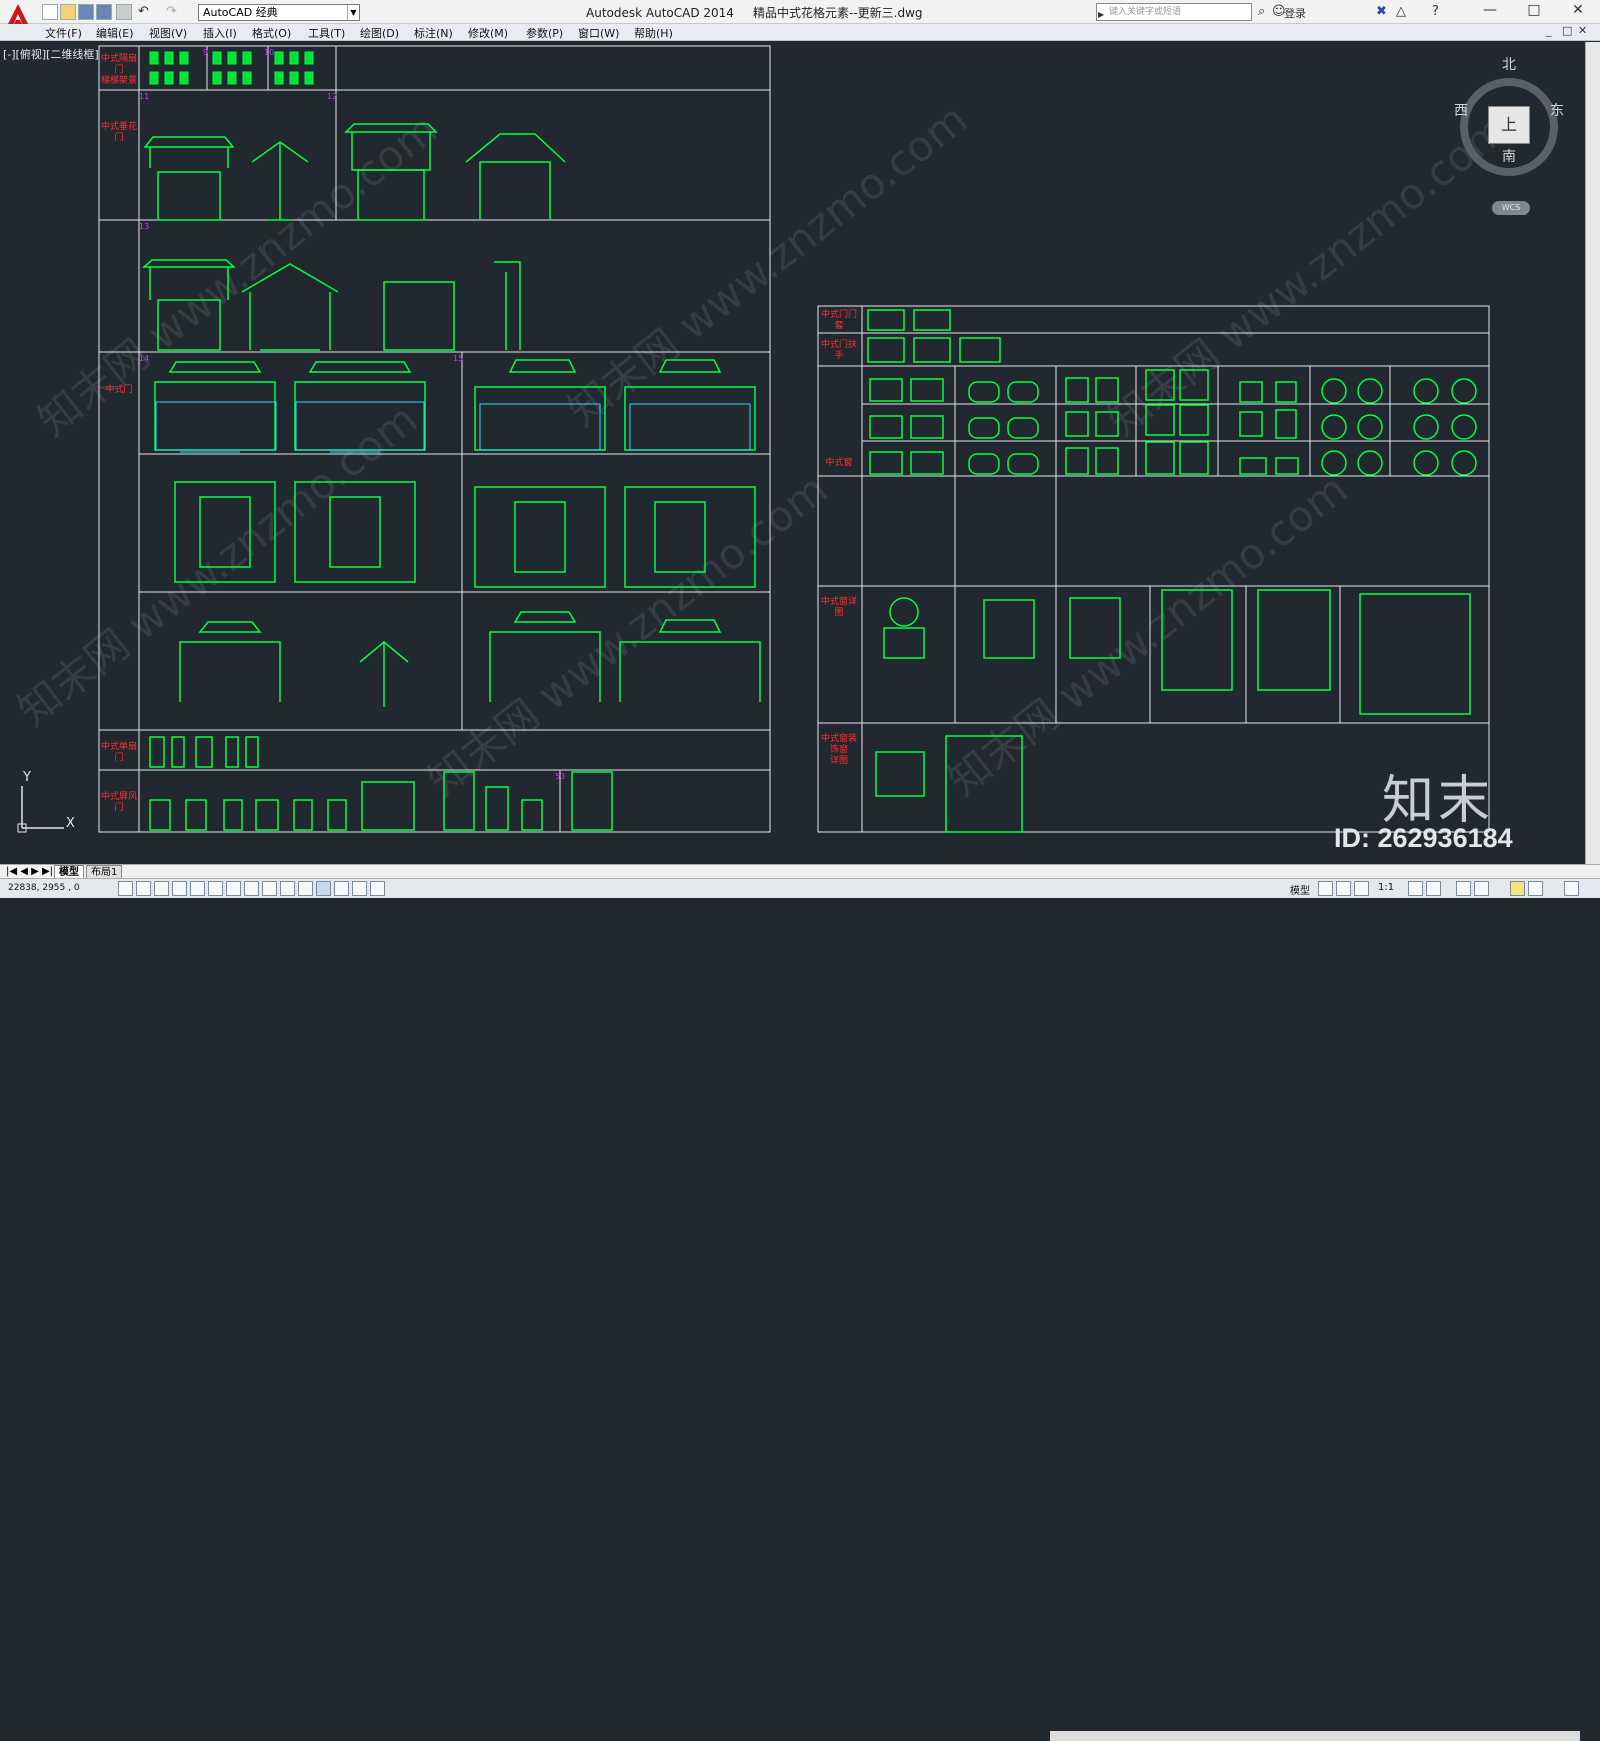 This screenshot has height=1741, width=1600. I want to click on isolate-objects-icon, so click(1535, 888).